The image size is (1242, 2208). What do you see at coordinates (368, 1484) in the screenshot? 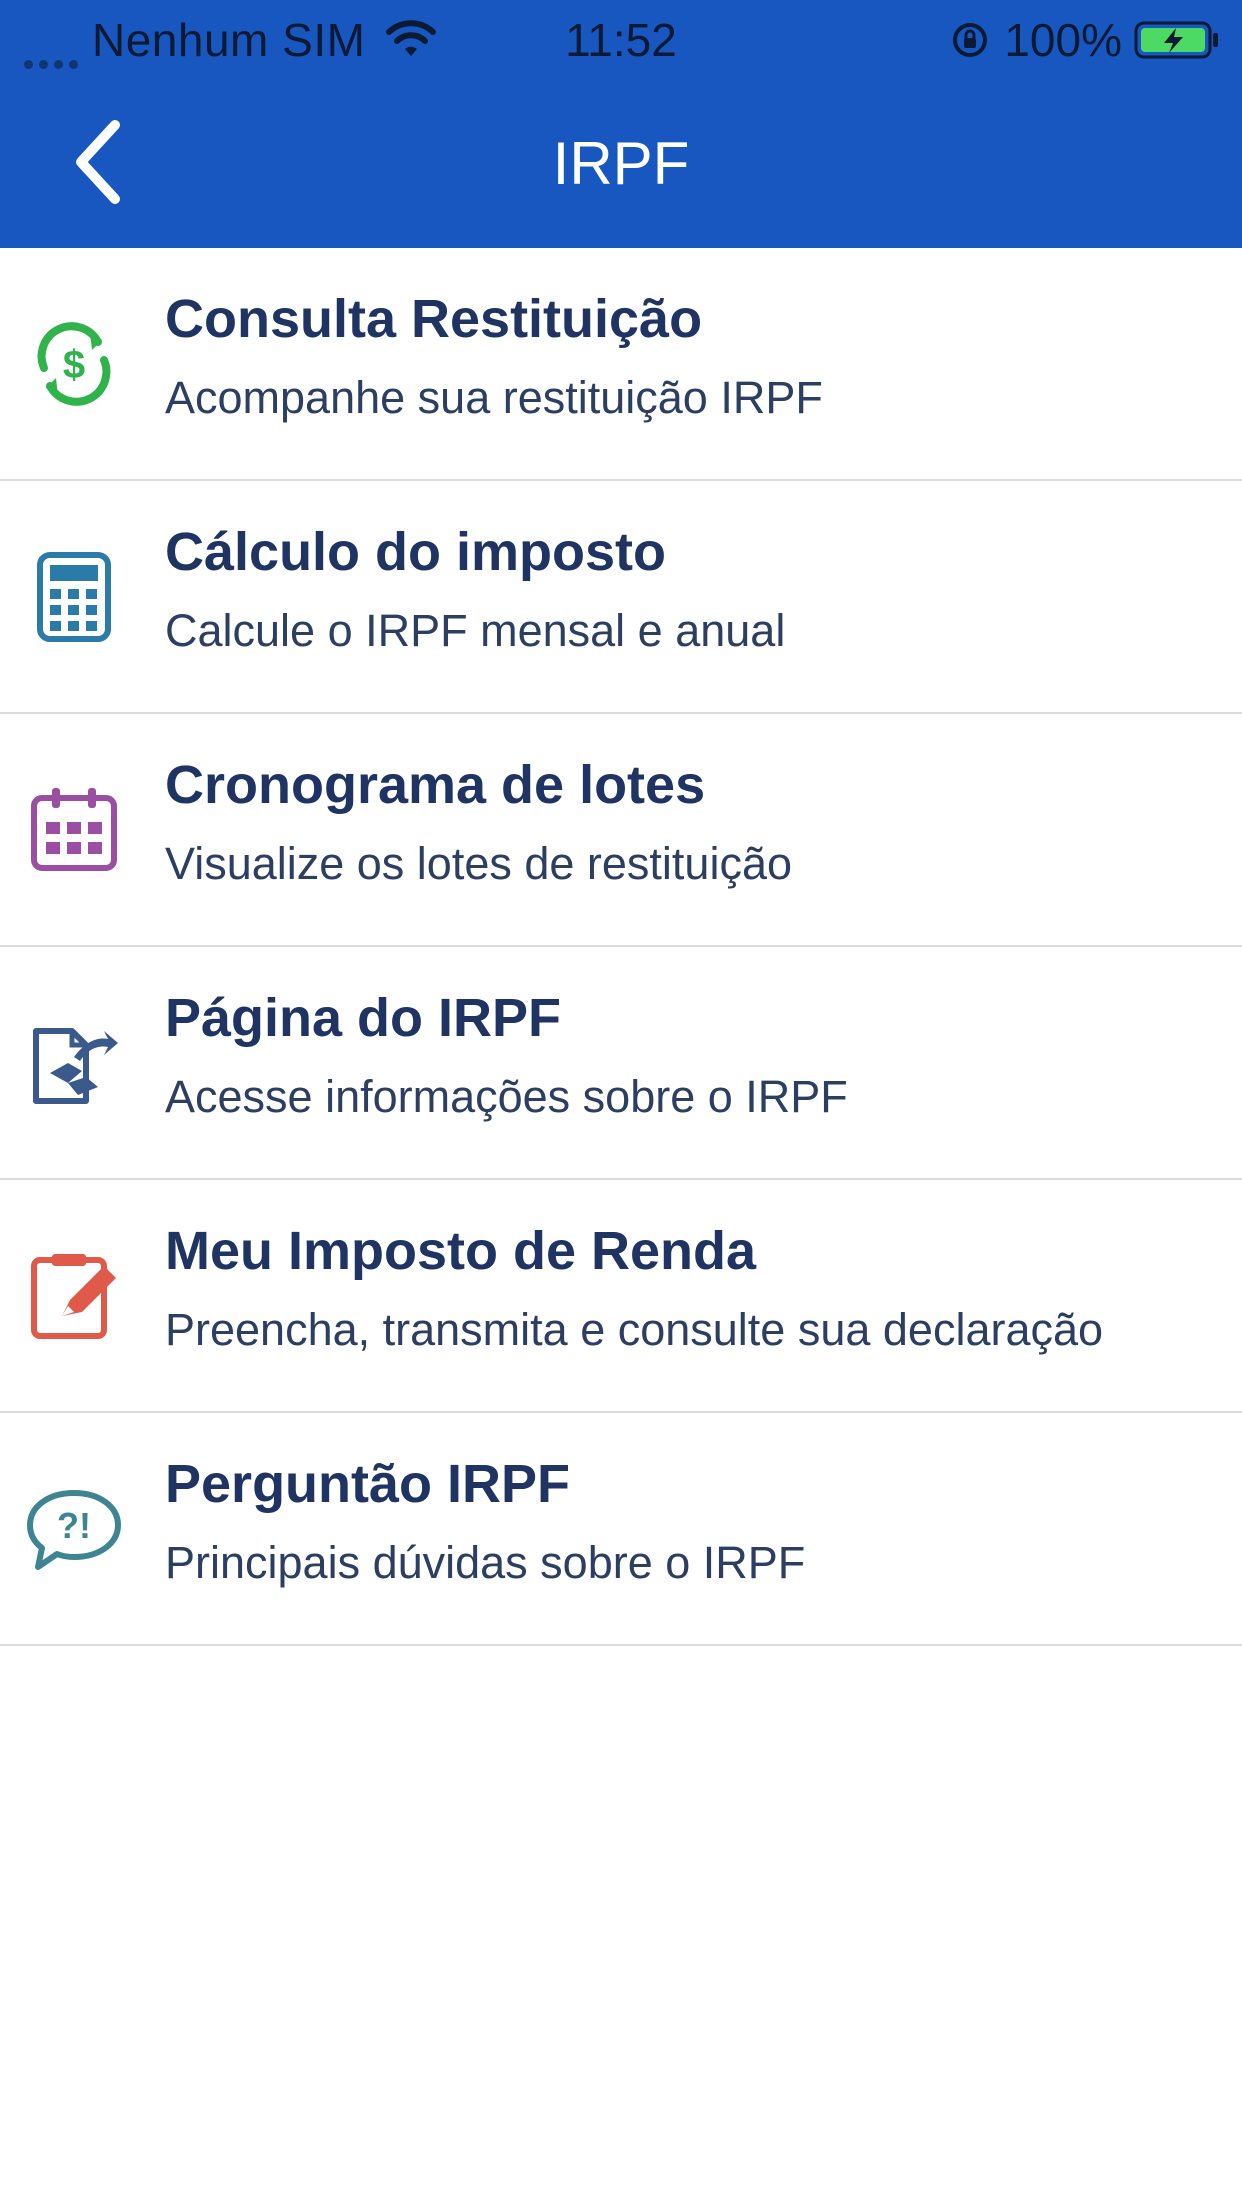
I see `menu-item-title: Perguntão IRPF` at bounding box center [368, 1484].